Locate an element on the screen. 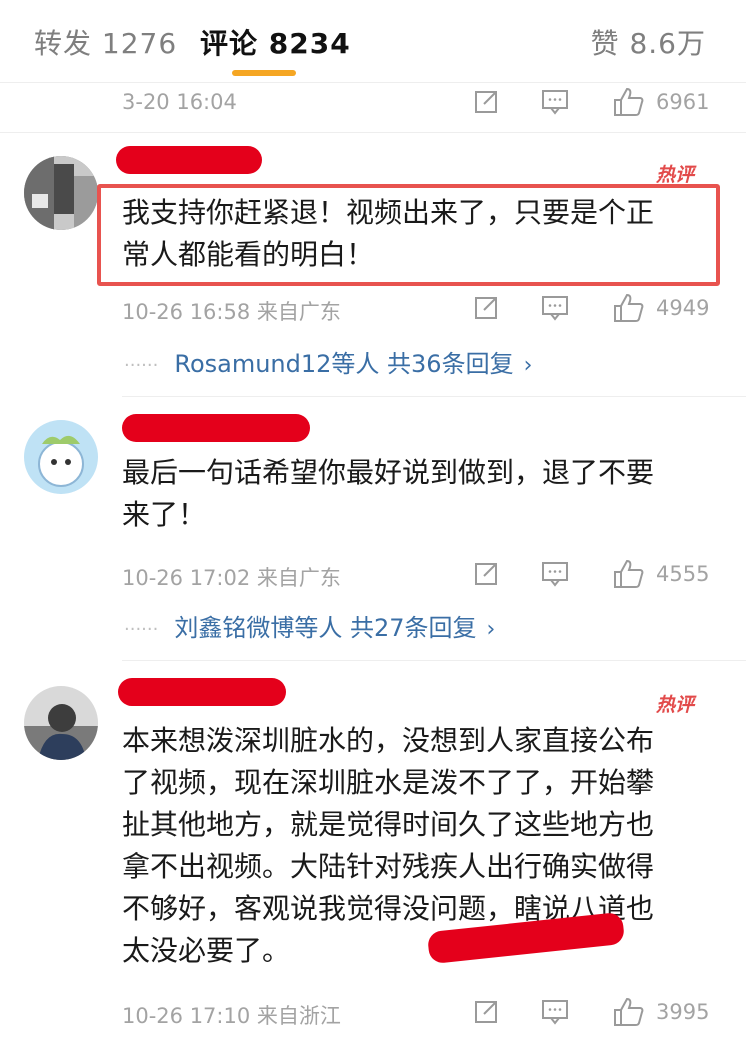 The width and height of the screenshot is (746, 1041). highlight-annotation-box is located at coordinates (408, 235).